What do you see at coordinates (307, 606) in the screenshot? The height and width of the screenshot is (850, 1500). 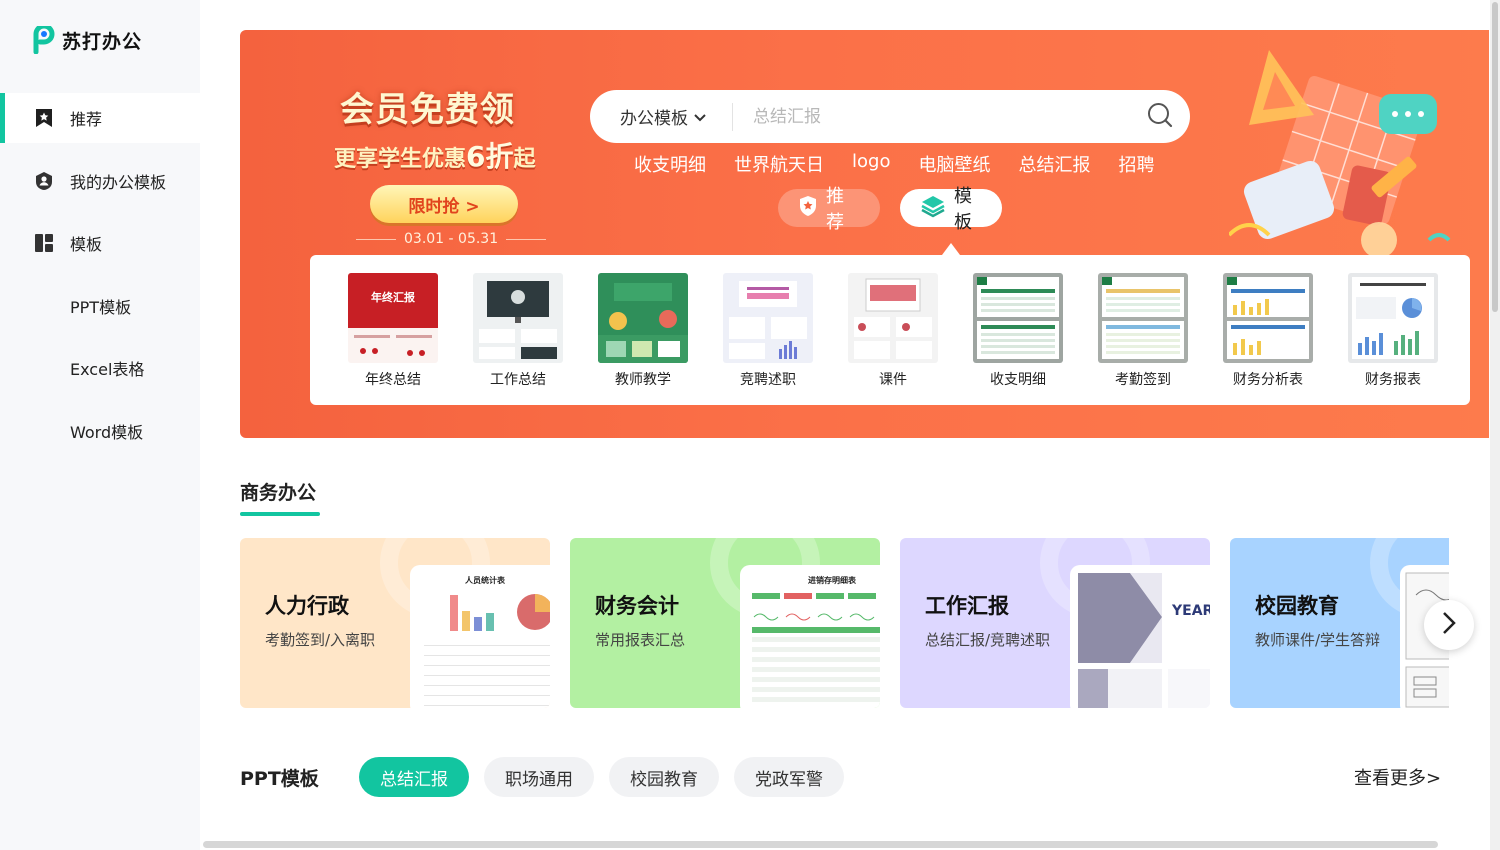 I see `card-title: 人力行政` at bounding box center [307, 606].